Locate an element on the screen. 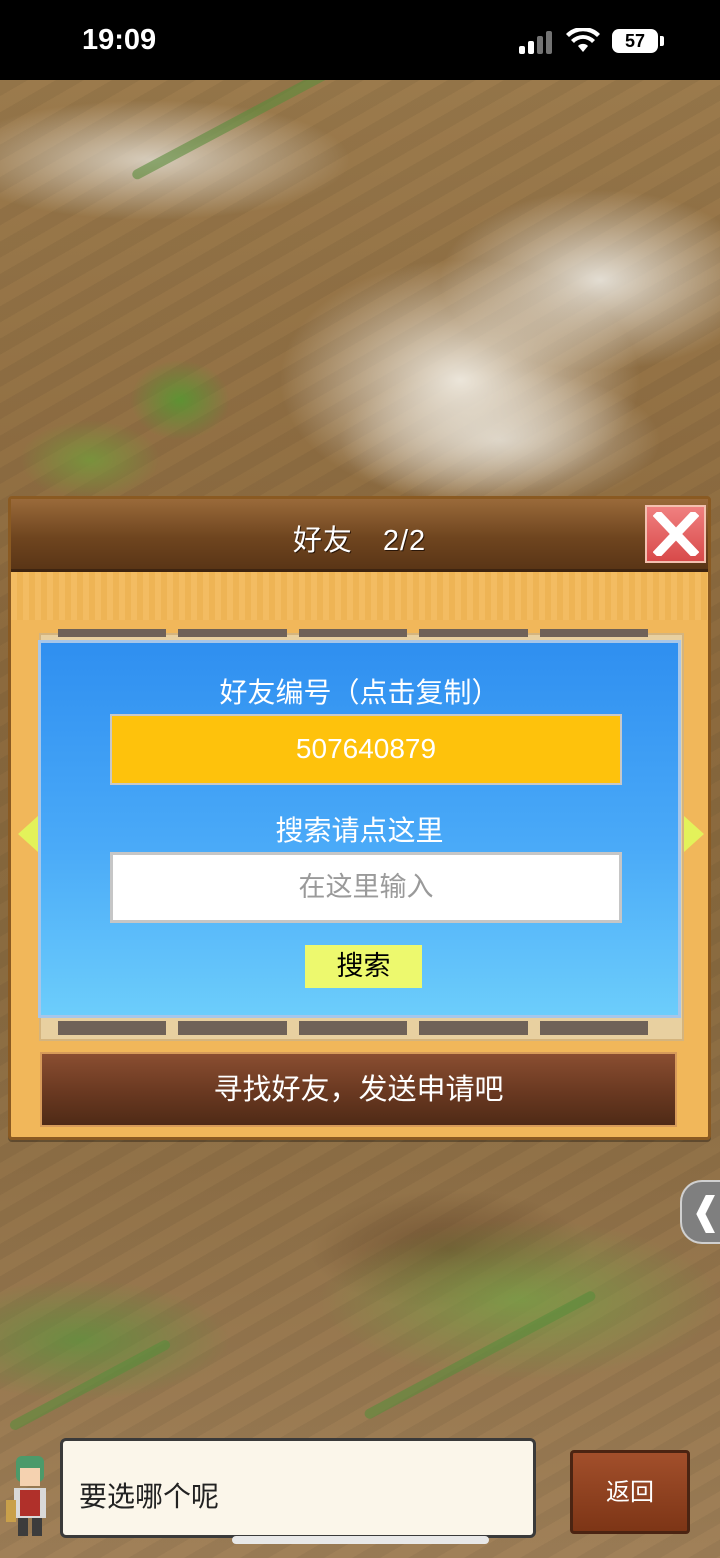 This screenshot has height=1558, width=720. arrow-right-icon is located at coordinates (694, 834).